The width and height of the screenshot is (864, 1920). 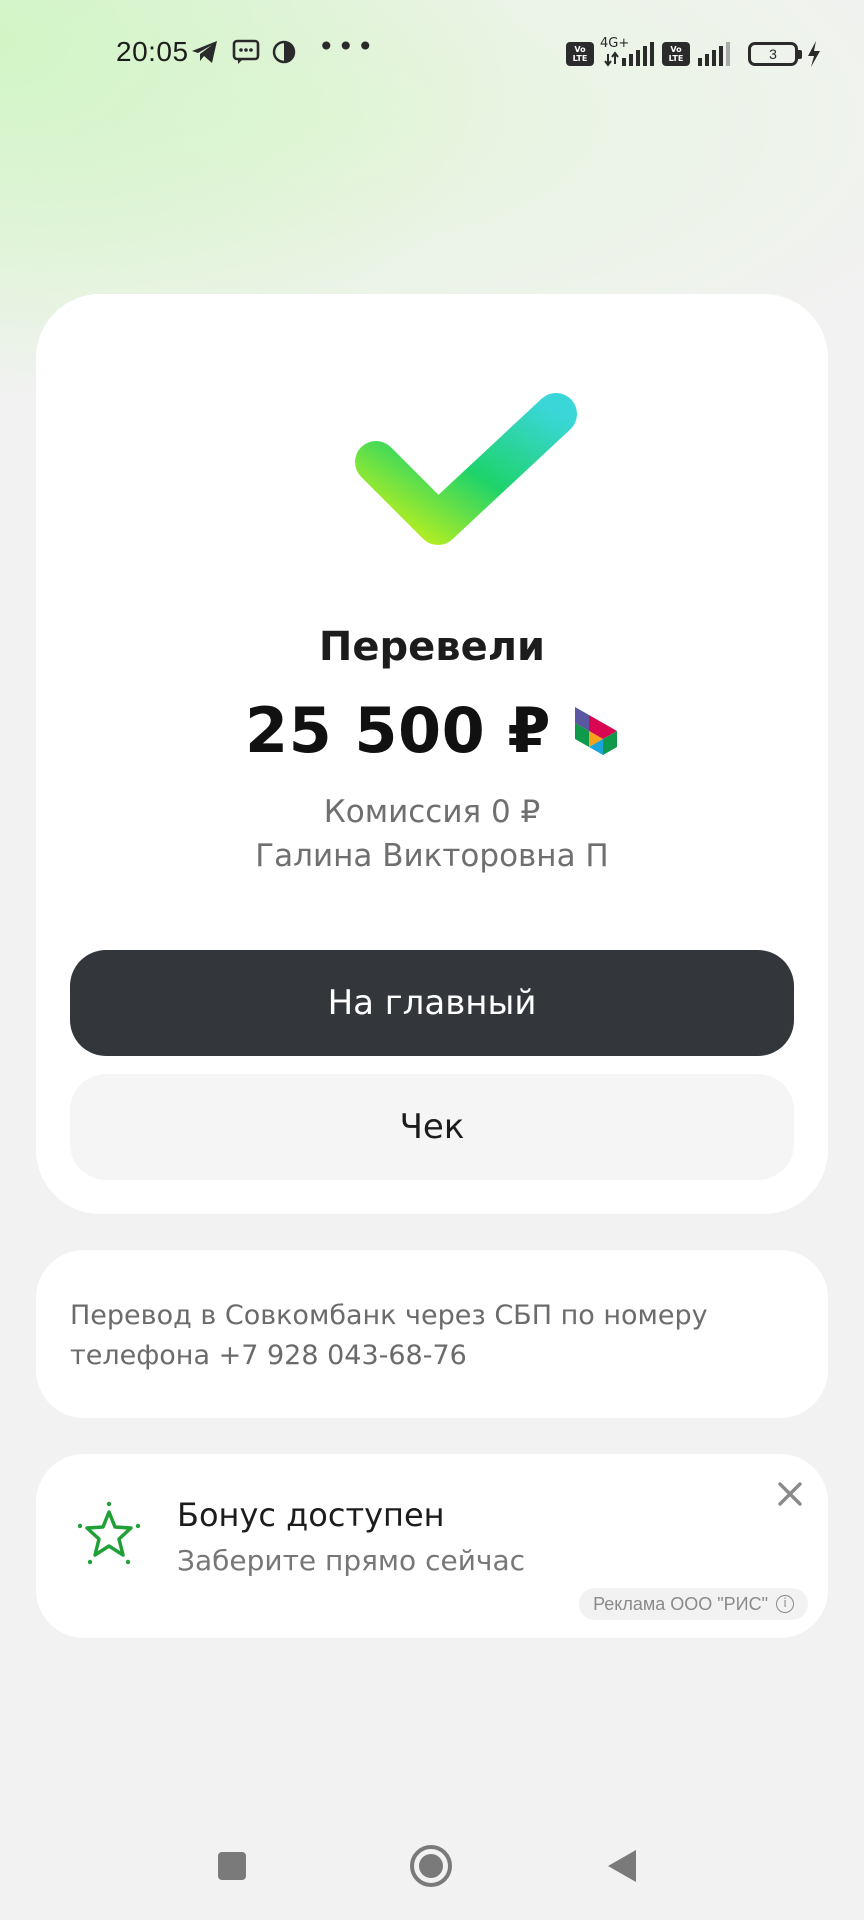 What do you see at coordinates (432, 1003) in the screenshot?
I see `home-button: На главный` at bounding box center [432, 1003].